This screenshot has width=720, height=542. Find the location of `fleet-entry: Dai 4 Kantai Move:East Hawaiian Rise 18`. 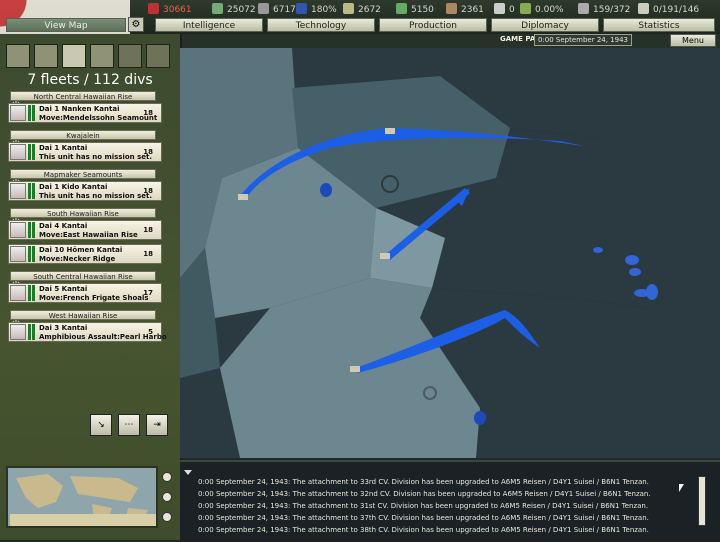

fleet-entry: Dai 4 Kantai Move:East Hawaiian Rise 18 is located at coordinates (85, 230).